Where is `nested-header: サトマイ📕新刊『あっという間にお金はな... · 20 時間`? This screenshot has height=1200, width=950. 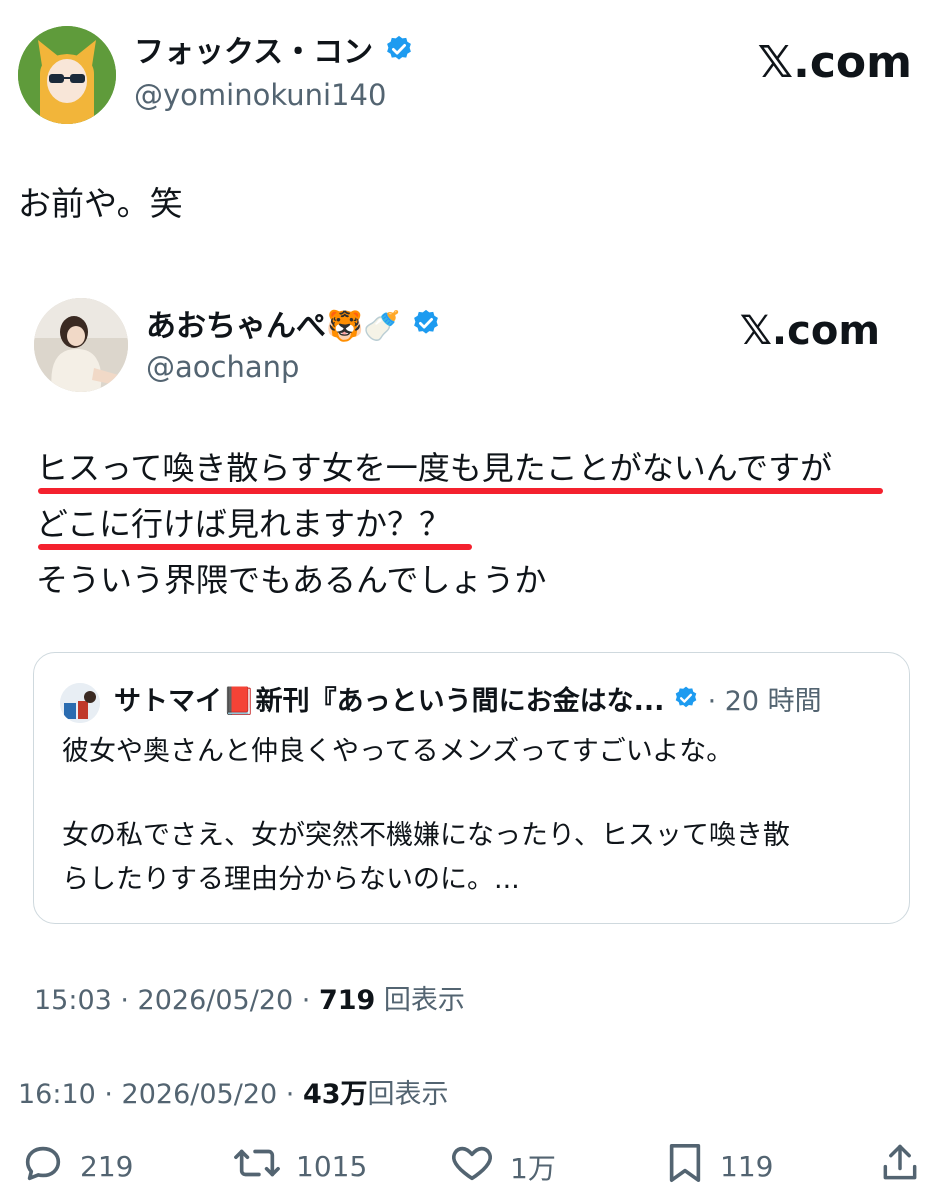
nested-header: サトマイ📕新刊『あっという間にお金はな... · 20 時間 is located at coordinates (468, 702).